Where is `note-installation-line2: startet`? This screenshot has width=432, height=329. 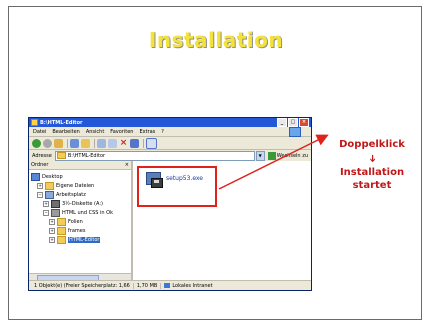
note-installation-line2: startet is located at coordinates (372, 185).